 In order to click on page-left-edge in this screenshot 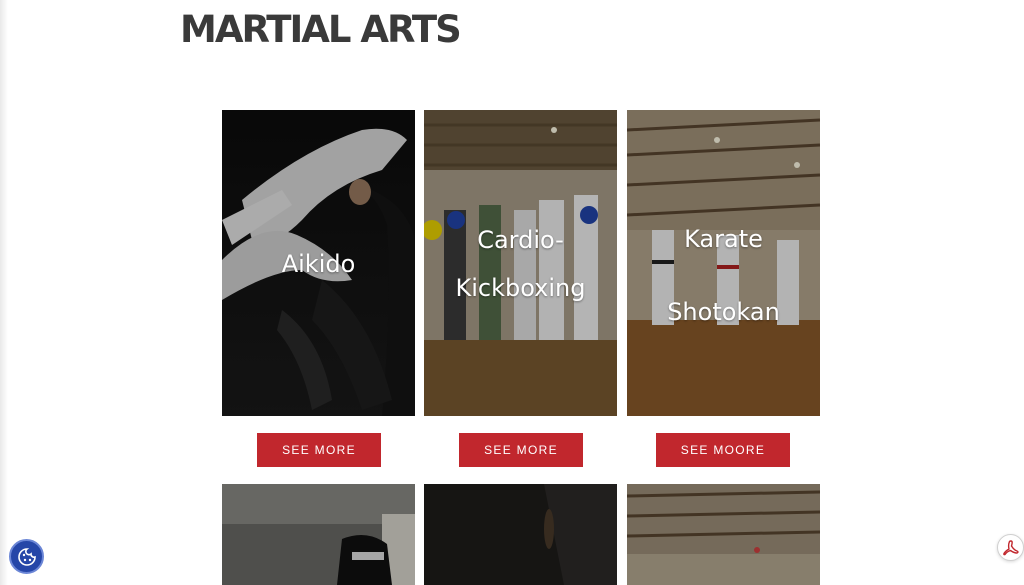, I will do `click(4, 292)`.